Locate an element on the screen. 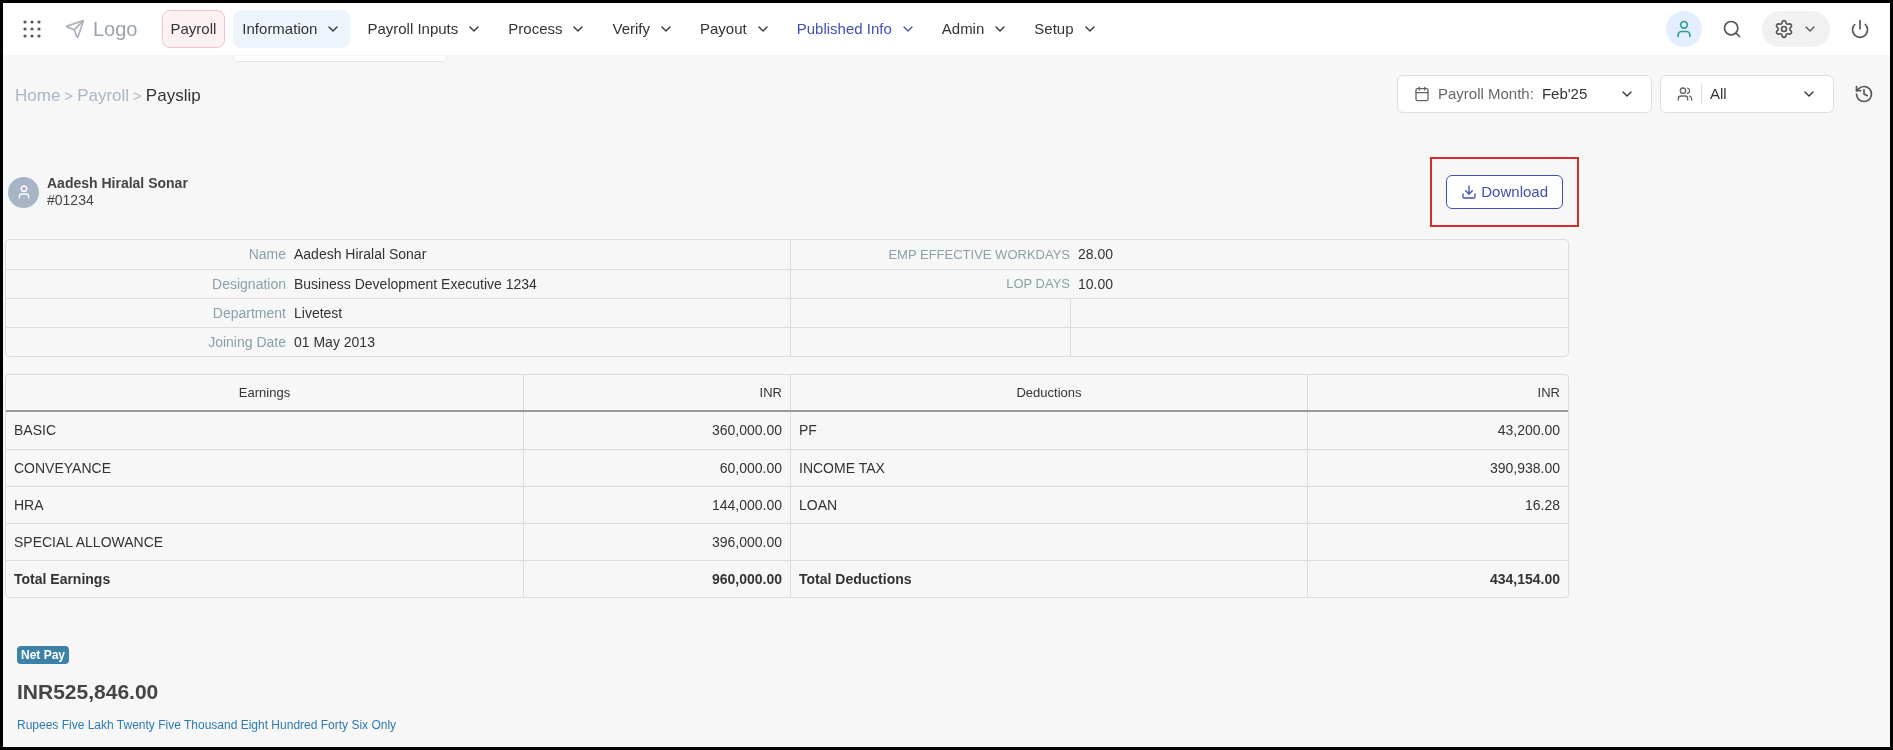  employee-name: Aadesh Hiralal Sonar is located at coordinates (117, 183).